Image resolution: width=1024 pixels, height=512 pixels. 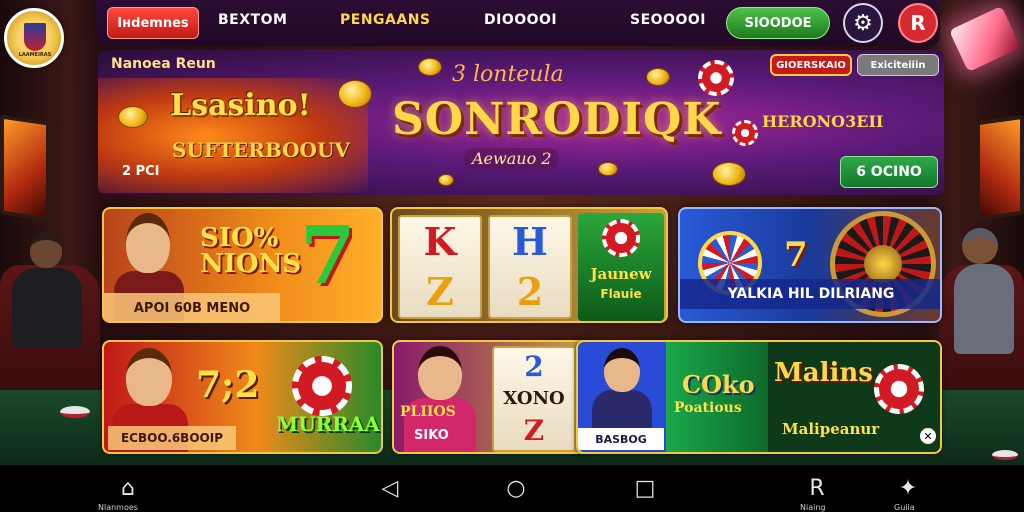 I want to click on banner-headline-sub: Aewauo 2, so click(x=512, y=158).